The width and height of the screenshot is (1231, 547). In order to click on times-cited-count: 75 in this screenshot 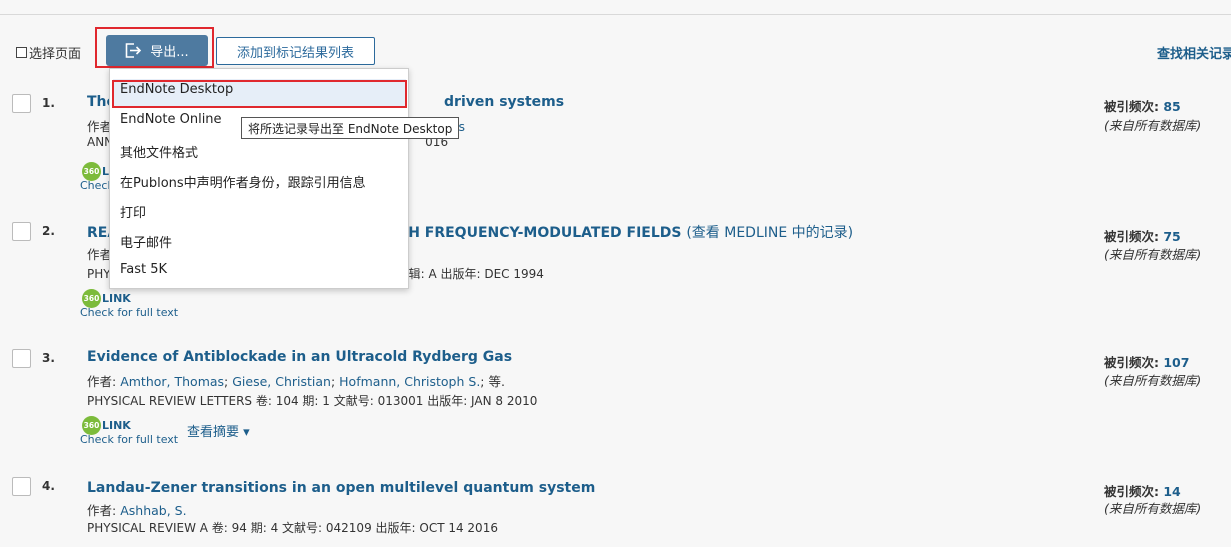, I will do `click(1171, 236)`.